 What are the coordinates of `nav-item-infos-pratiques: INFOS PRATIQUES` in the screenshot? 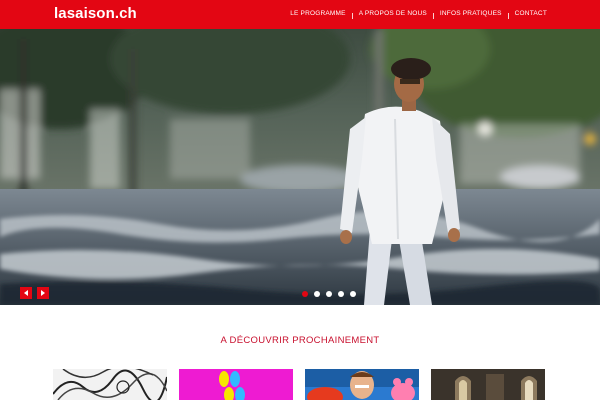 It's located at (471, 13).